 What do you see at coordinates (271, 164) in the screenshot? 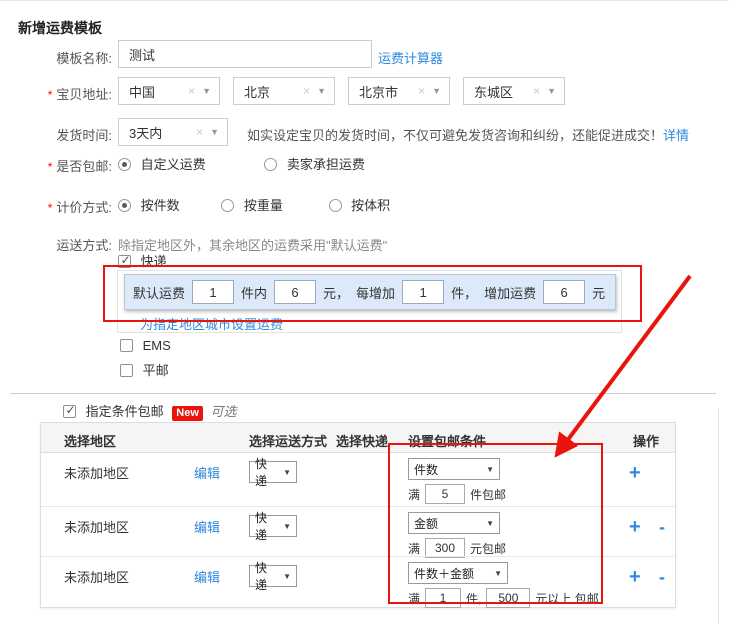
I see `seller-pays-radio` at bounding box center [271, 164].